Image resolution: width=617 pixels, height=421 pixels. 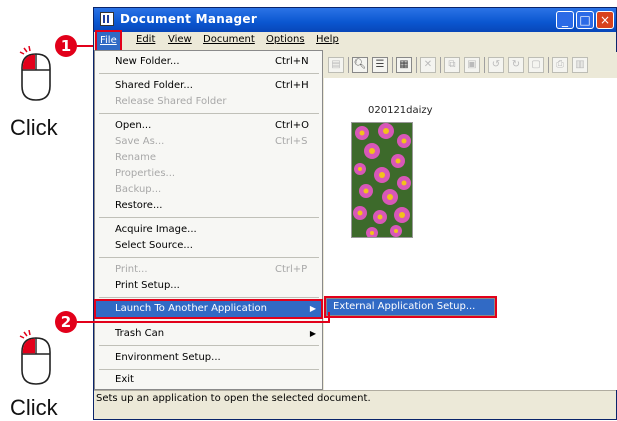 I want to click on more-icon: ▥, so click(x=580, y=65).